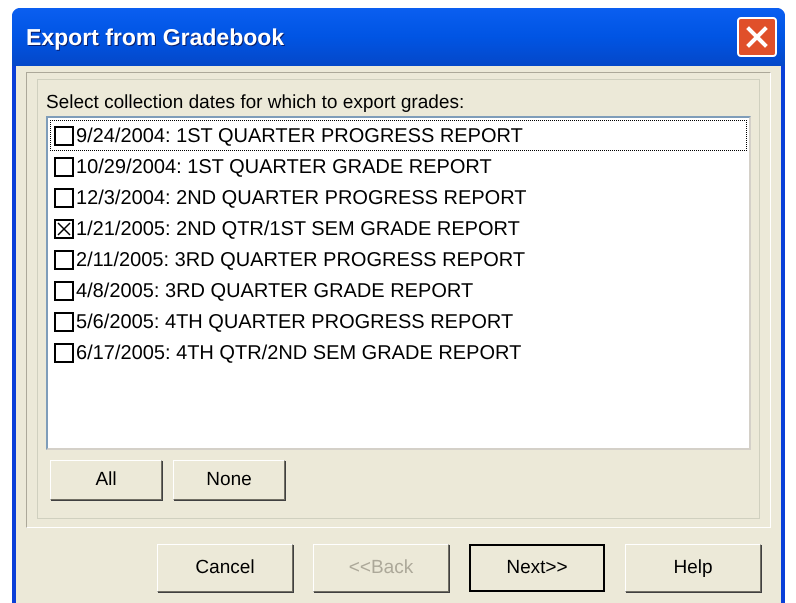  I want to click on list-item: 1/21/2005: 2ND QTR/1ST SEM GRADE REPORT, so click(398, 228).